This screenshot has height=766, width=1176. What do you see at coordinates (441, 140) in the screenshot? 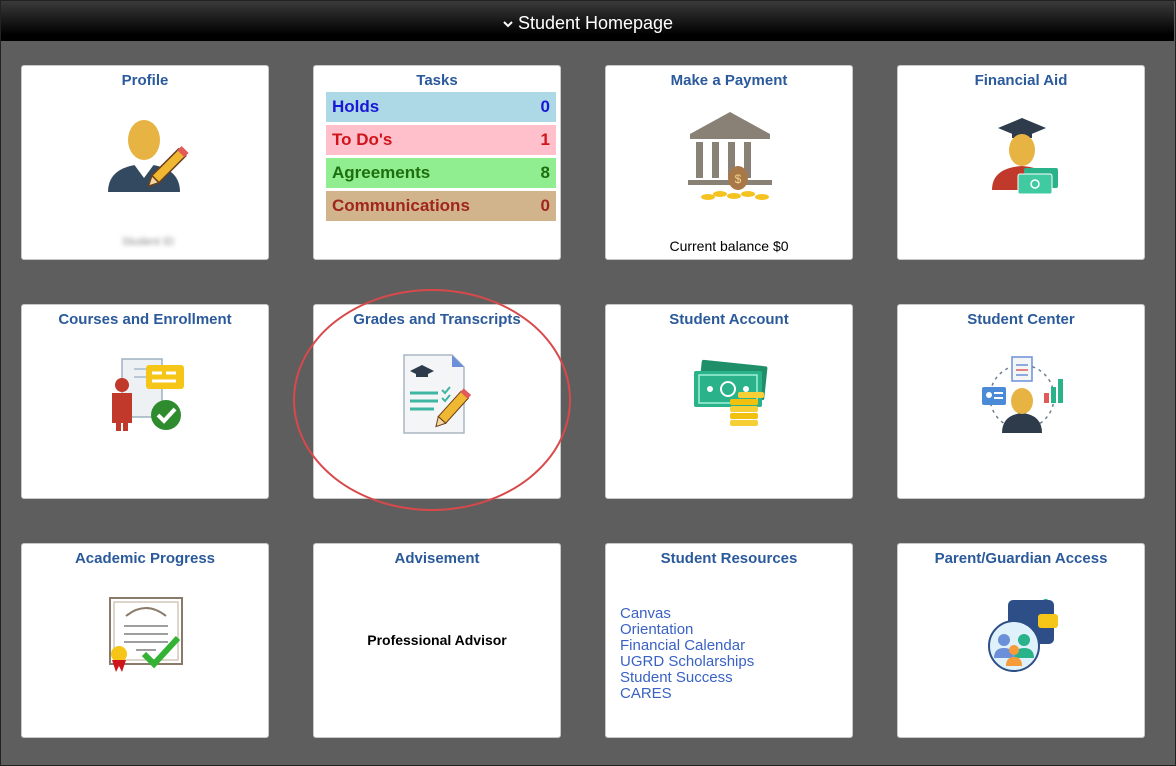
I see `task-row-todos: To Do's 1` at bounding box center [441, 140].